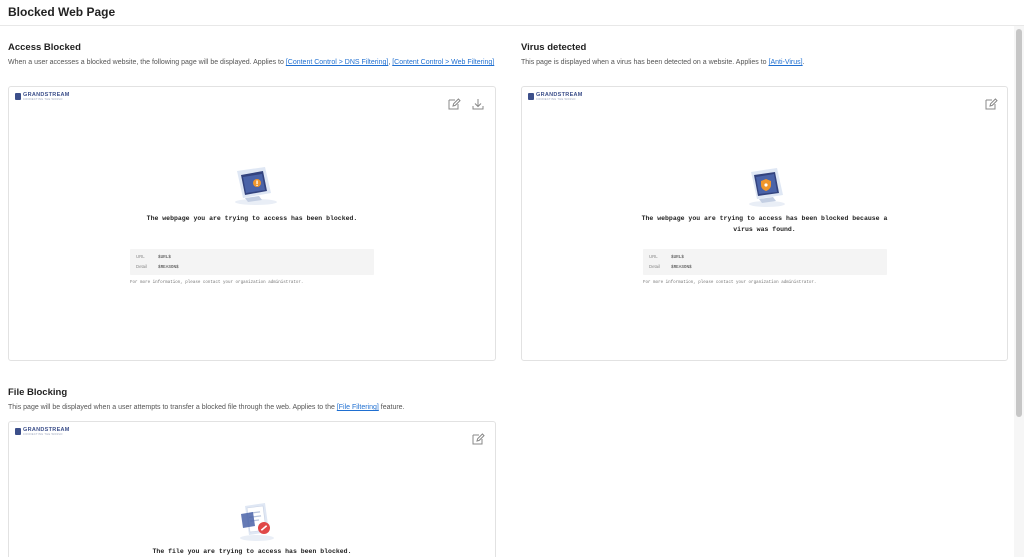 This screenshot has width=1024, height=557. Describe the element at coordinates (1019, 223) in the screenshot. I see `scrollbar-thumb` at that location.